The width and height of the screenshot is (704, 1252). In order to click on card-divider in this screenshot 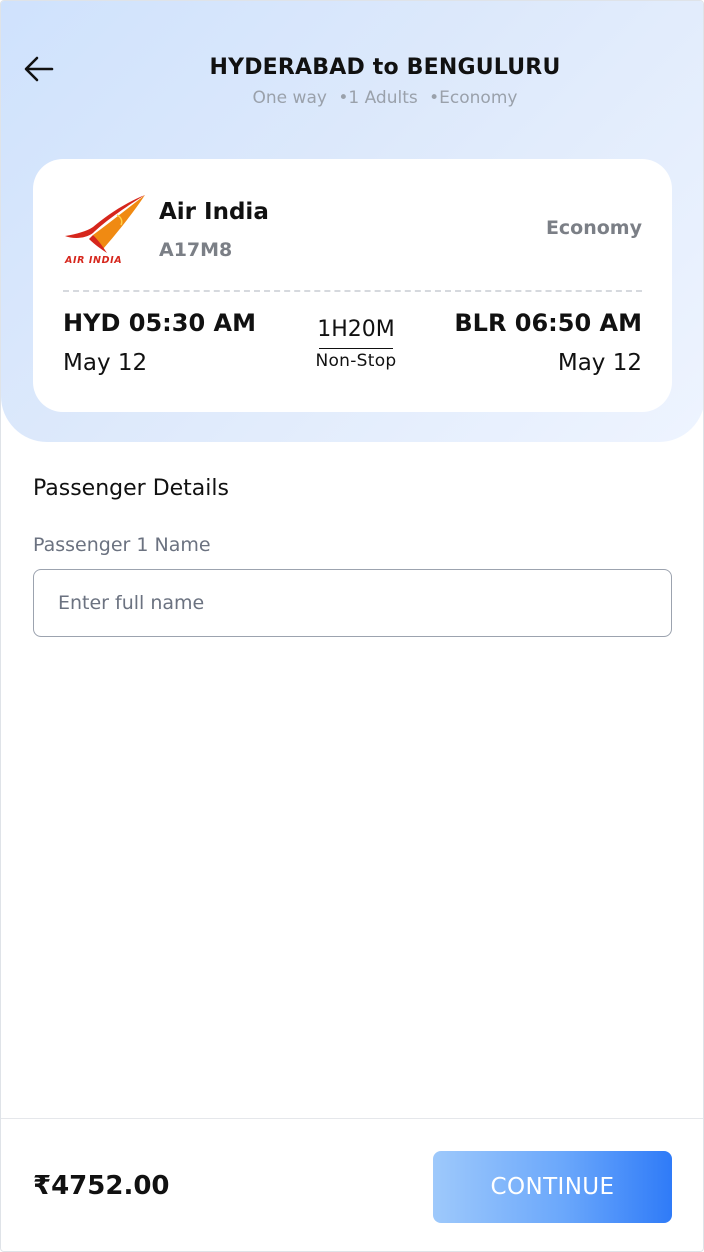, I will do `click(352, 291)`.